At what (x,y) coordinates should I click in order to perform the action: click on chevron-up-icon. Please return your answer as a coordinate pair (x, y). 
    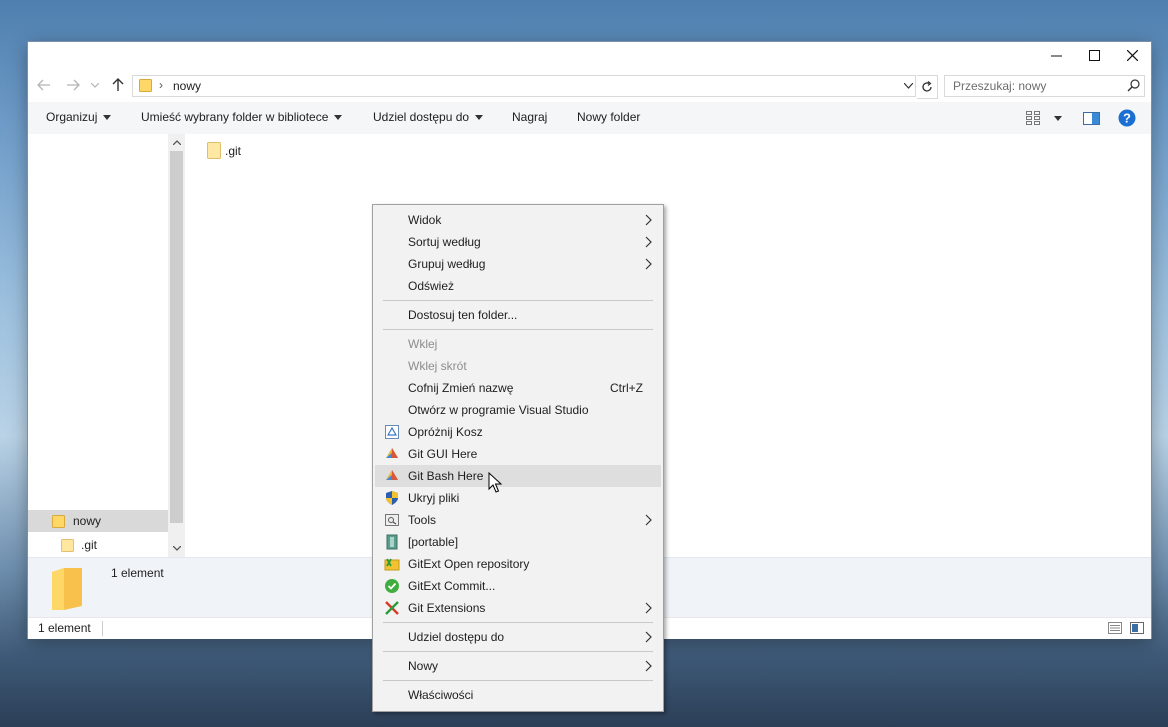
    Looking at the image, I should click on (176, 142).